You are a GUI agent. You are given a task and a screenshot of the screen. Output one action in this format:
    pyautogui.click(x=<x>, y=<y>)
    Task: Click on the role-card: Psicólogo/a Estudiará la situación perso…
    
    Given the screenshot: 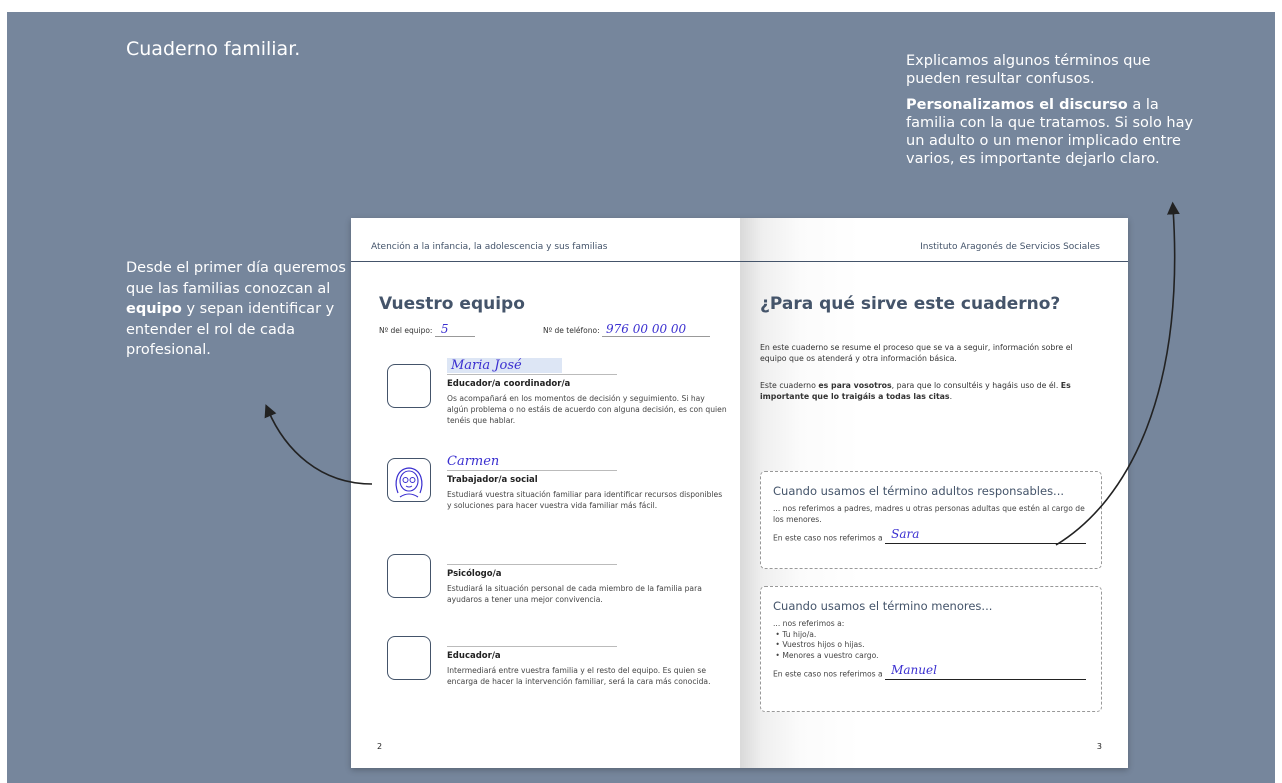 What is the action you would take?
    pyautogui.click(x=587, y=576)
    